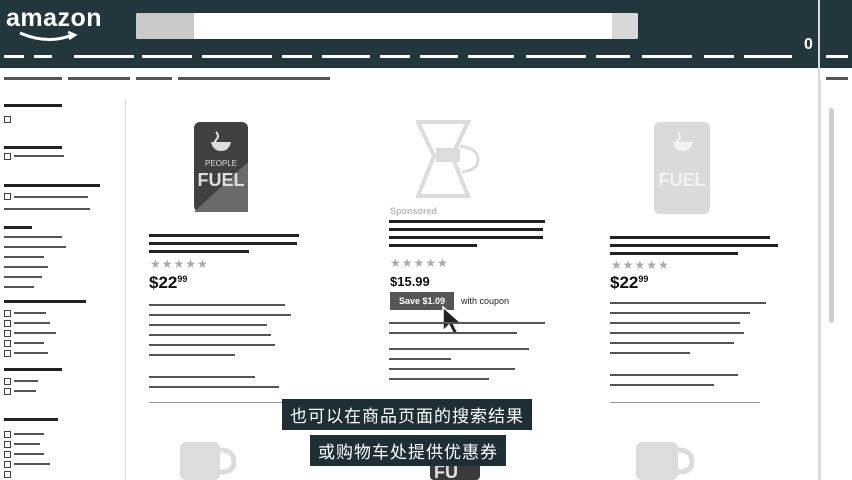 This screenshot has height=480, width=852. I want to click on pour-over-coffee-maker-image, so click(451, 160).